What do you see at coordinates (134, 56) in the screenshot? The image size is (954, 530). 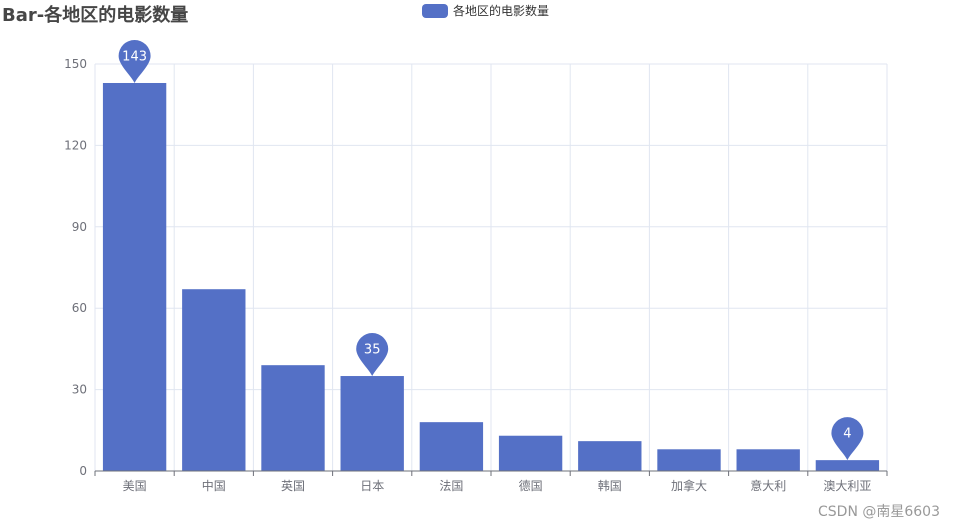 I see `mark-point-label: 143` at bounding box center [134, 56].